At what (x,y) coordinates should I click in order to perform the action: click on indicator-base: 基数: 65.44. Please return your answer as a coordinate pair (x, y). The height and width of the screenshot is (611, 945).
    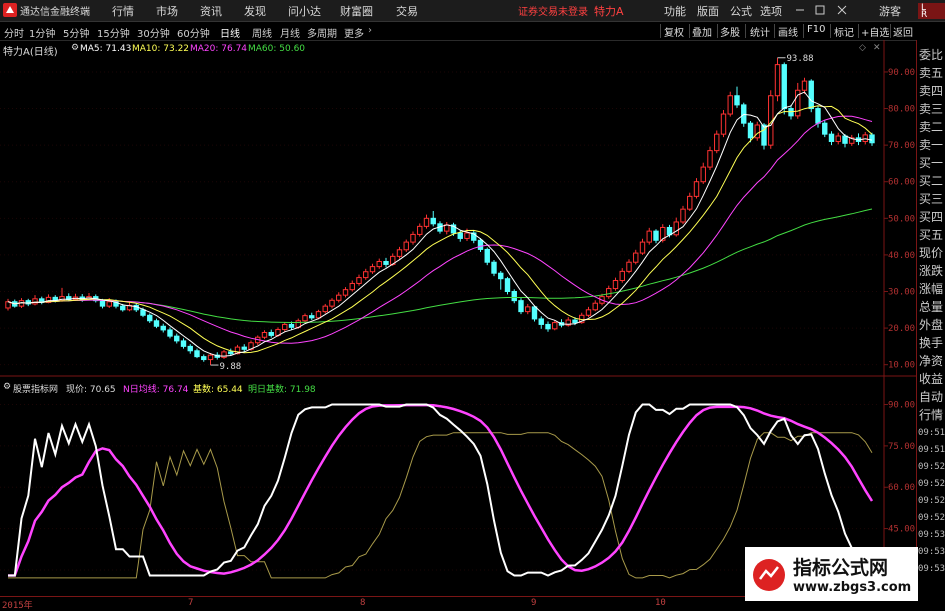
    Looking at the image, I should click on (218, 390).